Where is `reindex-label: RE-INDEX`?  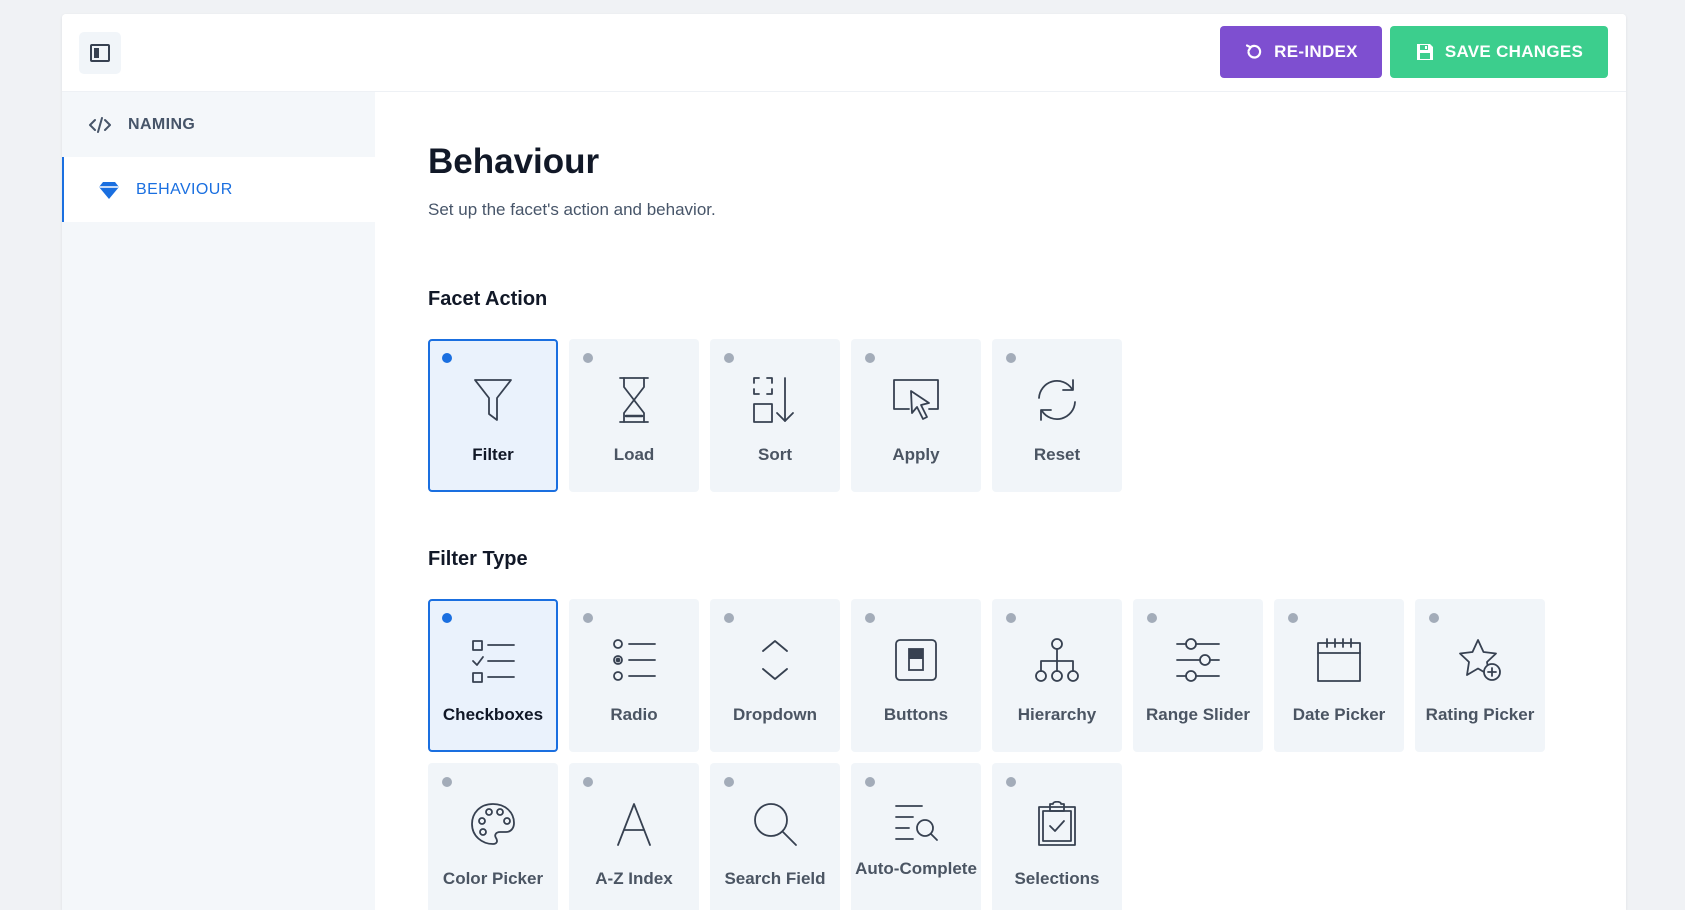 reindex-label: RE-INDEX is located at coordinates (1316, 51).